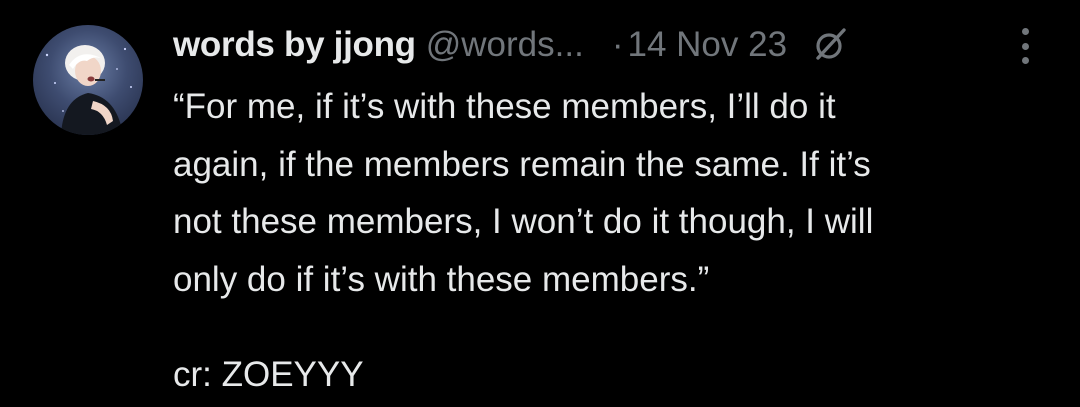 The height and width of the screenshot is (407, 1080). Describe the element at coordinates (441, 279) in the screenshot. I see `tweet-text-line: only do if it’s with these members.”` at that location.